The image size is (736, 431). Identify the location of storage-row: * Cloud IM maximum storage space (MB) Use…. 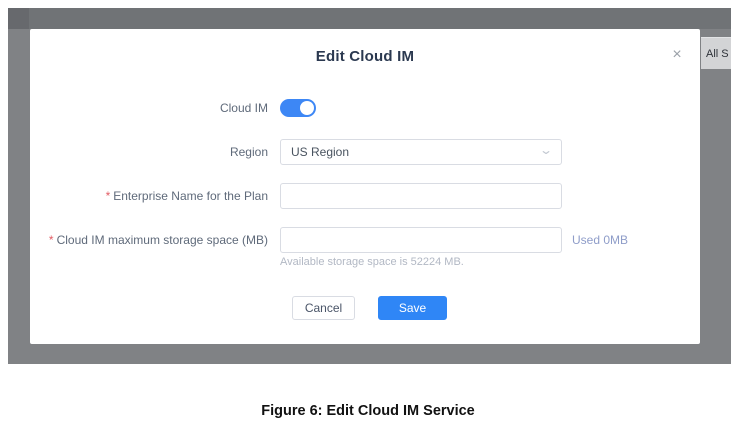
(365, 240).